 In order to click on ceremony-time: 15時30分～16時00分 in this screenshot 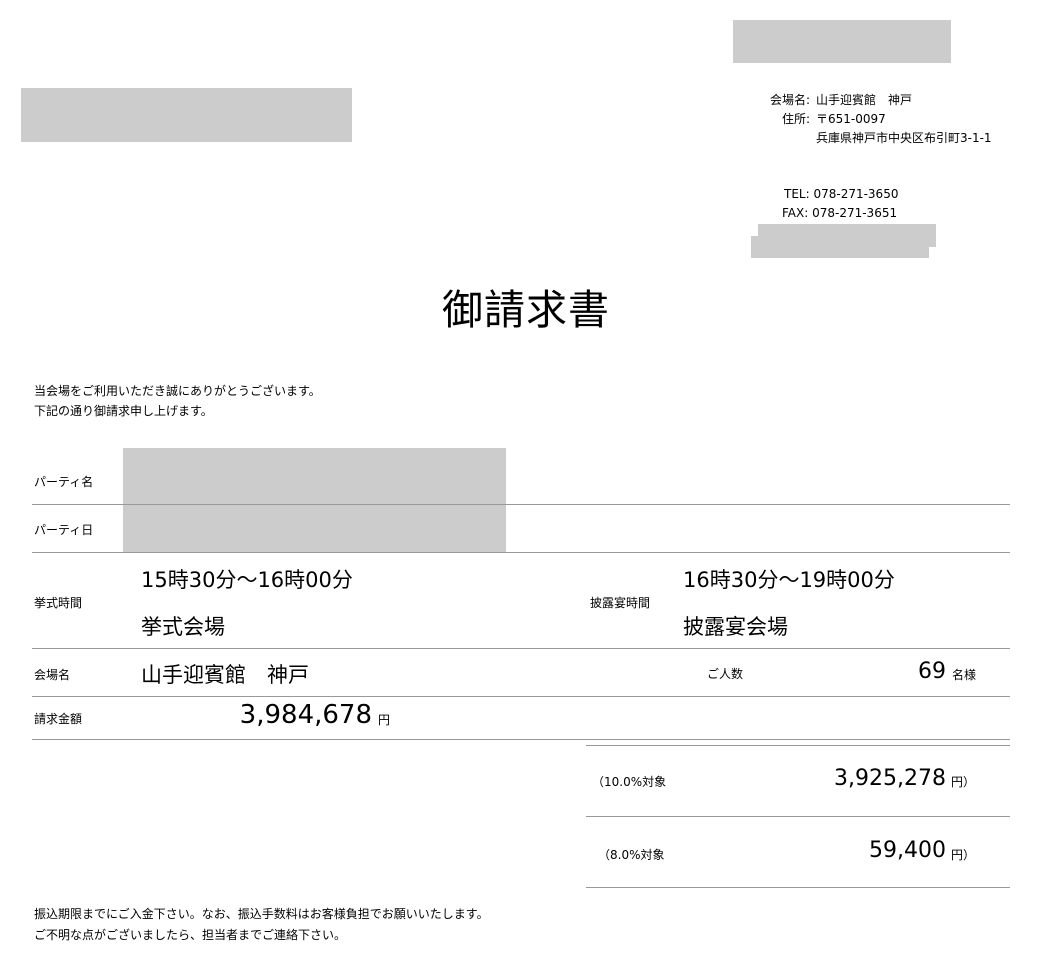, I will do `click(247, 580)`.